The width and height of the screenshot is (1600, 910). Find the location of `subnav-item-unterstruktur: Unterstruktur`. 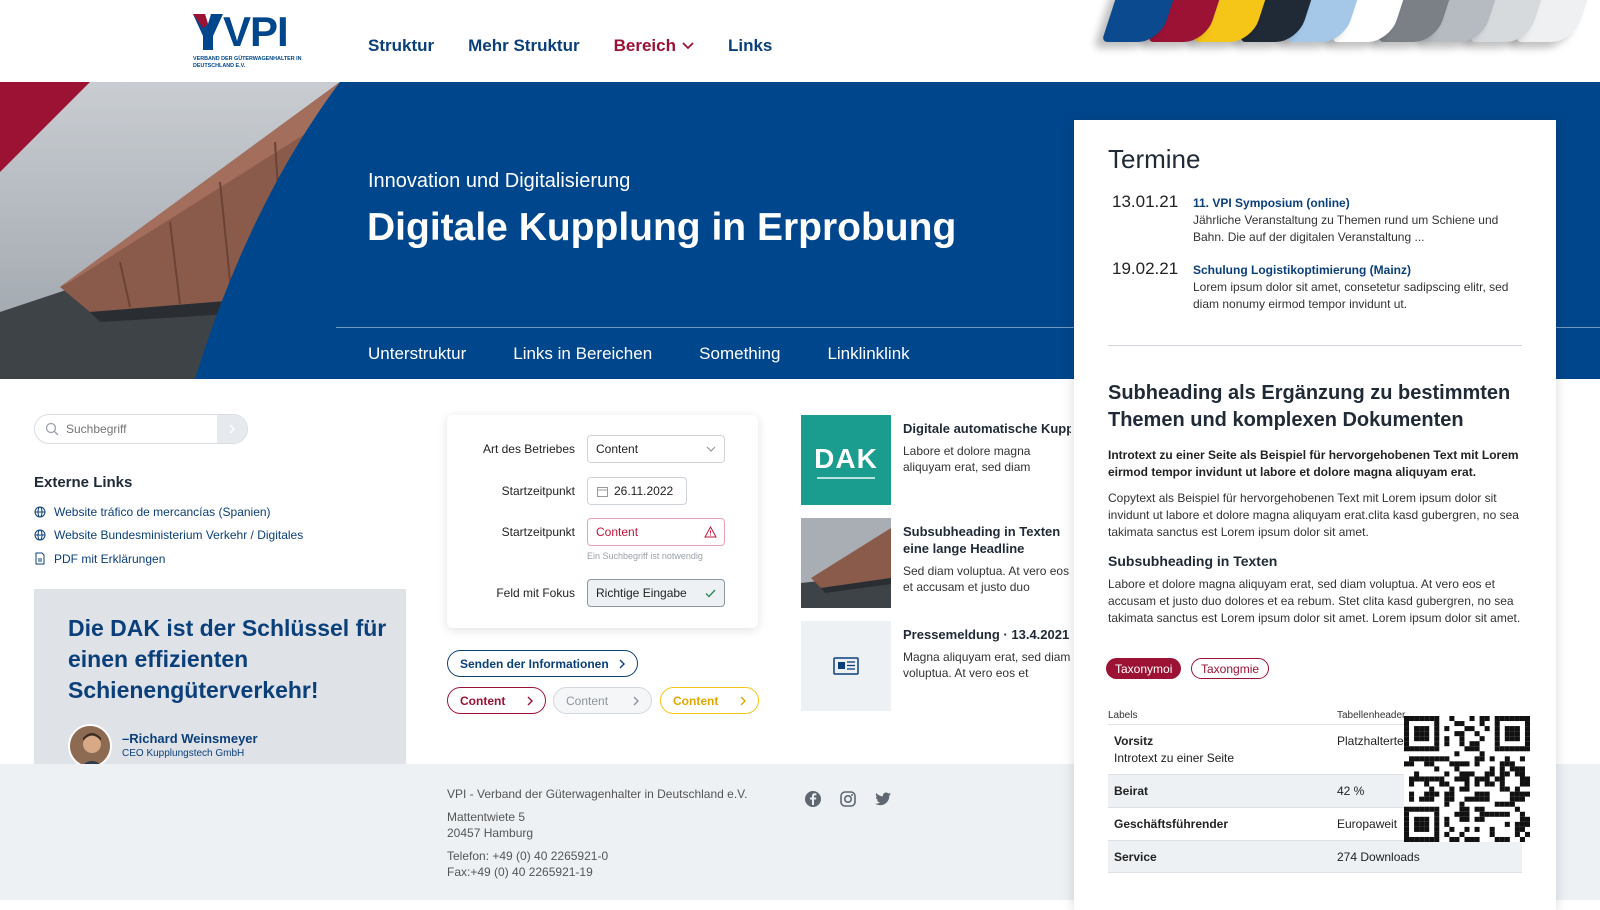

subnav-item-unterstruktur: Unterstruktur is located at coordinates (417, 354).